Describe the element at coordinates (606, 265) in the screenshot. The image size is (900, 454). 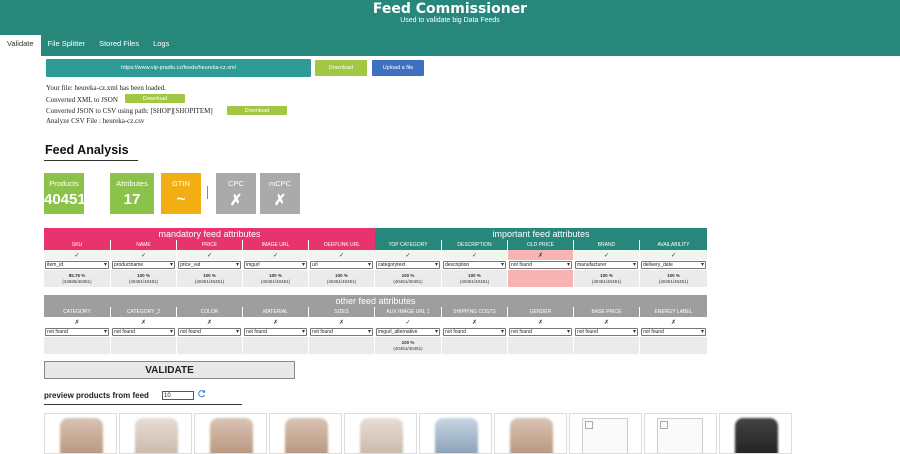
I see `field-select: manufacturer` at that location.